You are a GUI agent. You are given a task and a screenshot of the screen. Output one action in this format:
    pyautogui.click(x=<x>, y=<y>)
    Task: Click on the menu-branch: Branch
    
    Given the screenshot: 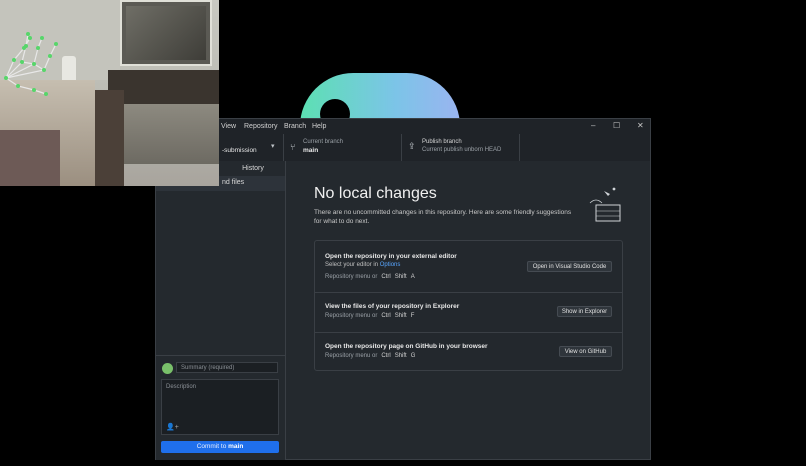 What is the action you would take?
    pyautogui.click(x=295, y=126)
    